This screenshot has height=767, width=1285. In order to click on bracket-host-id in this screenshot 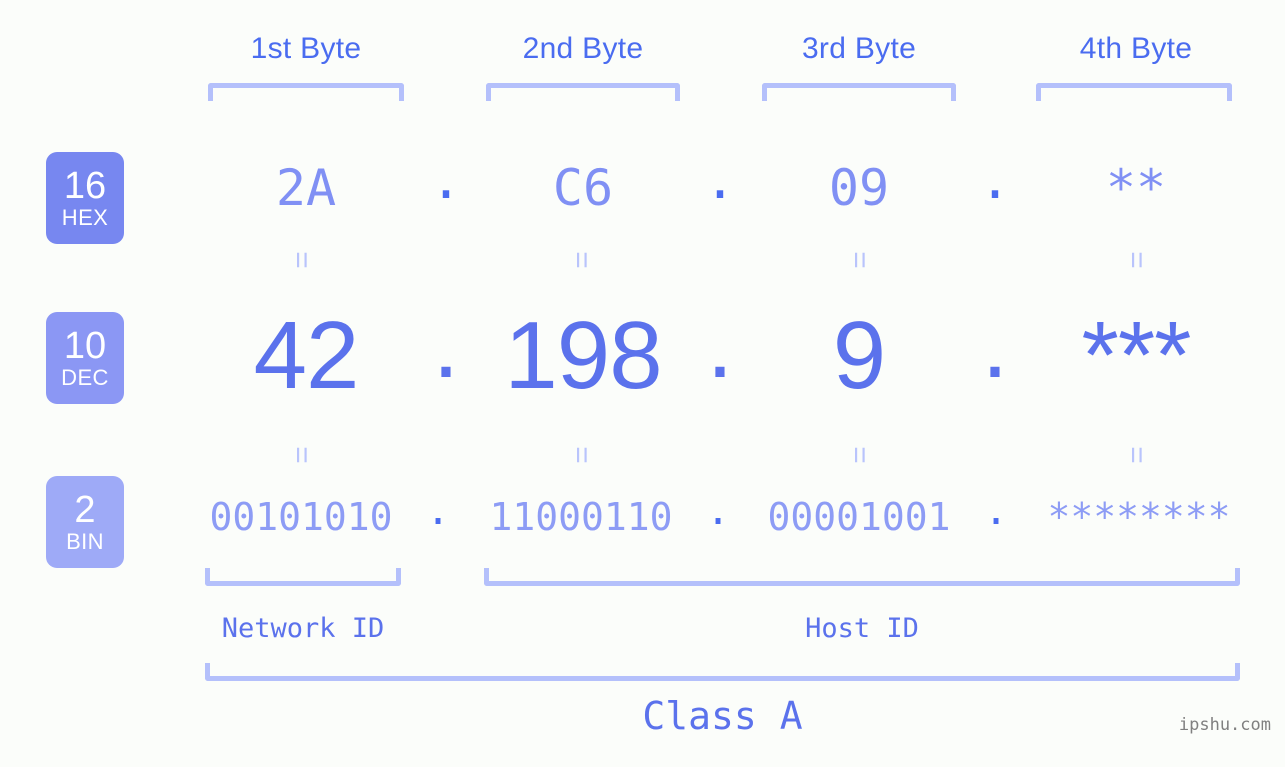, I will do `click(862, 577)`.